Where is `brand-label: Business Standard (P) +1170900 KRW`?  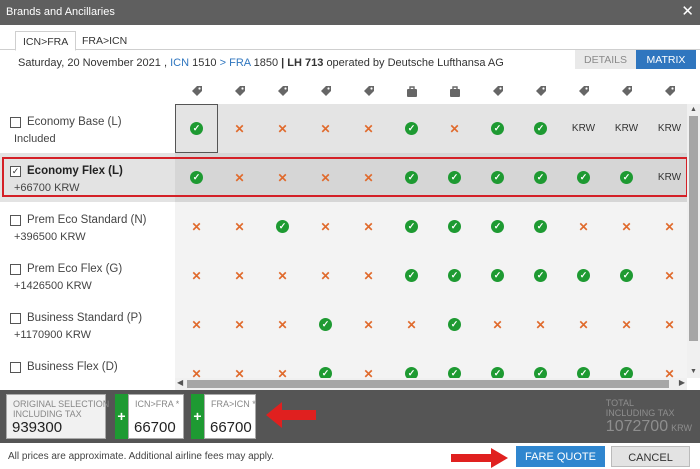 brand-label: Business Standard (P) +1170900 KRW is located at coordinates (87, 324).